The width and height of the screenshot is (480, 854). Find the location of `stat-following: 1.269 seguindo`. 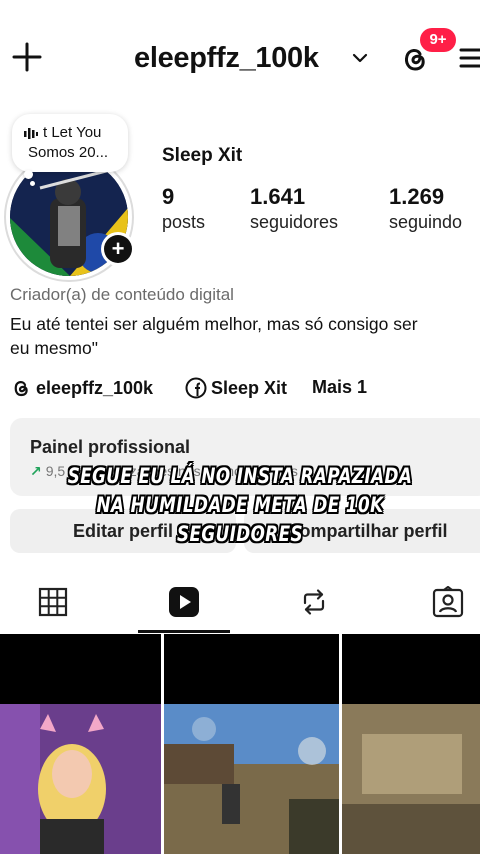

stat-following: 1.269 seguindo is located at coordinates (425, 208).